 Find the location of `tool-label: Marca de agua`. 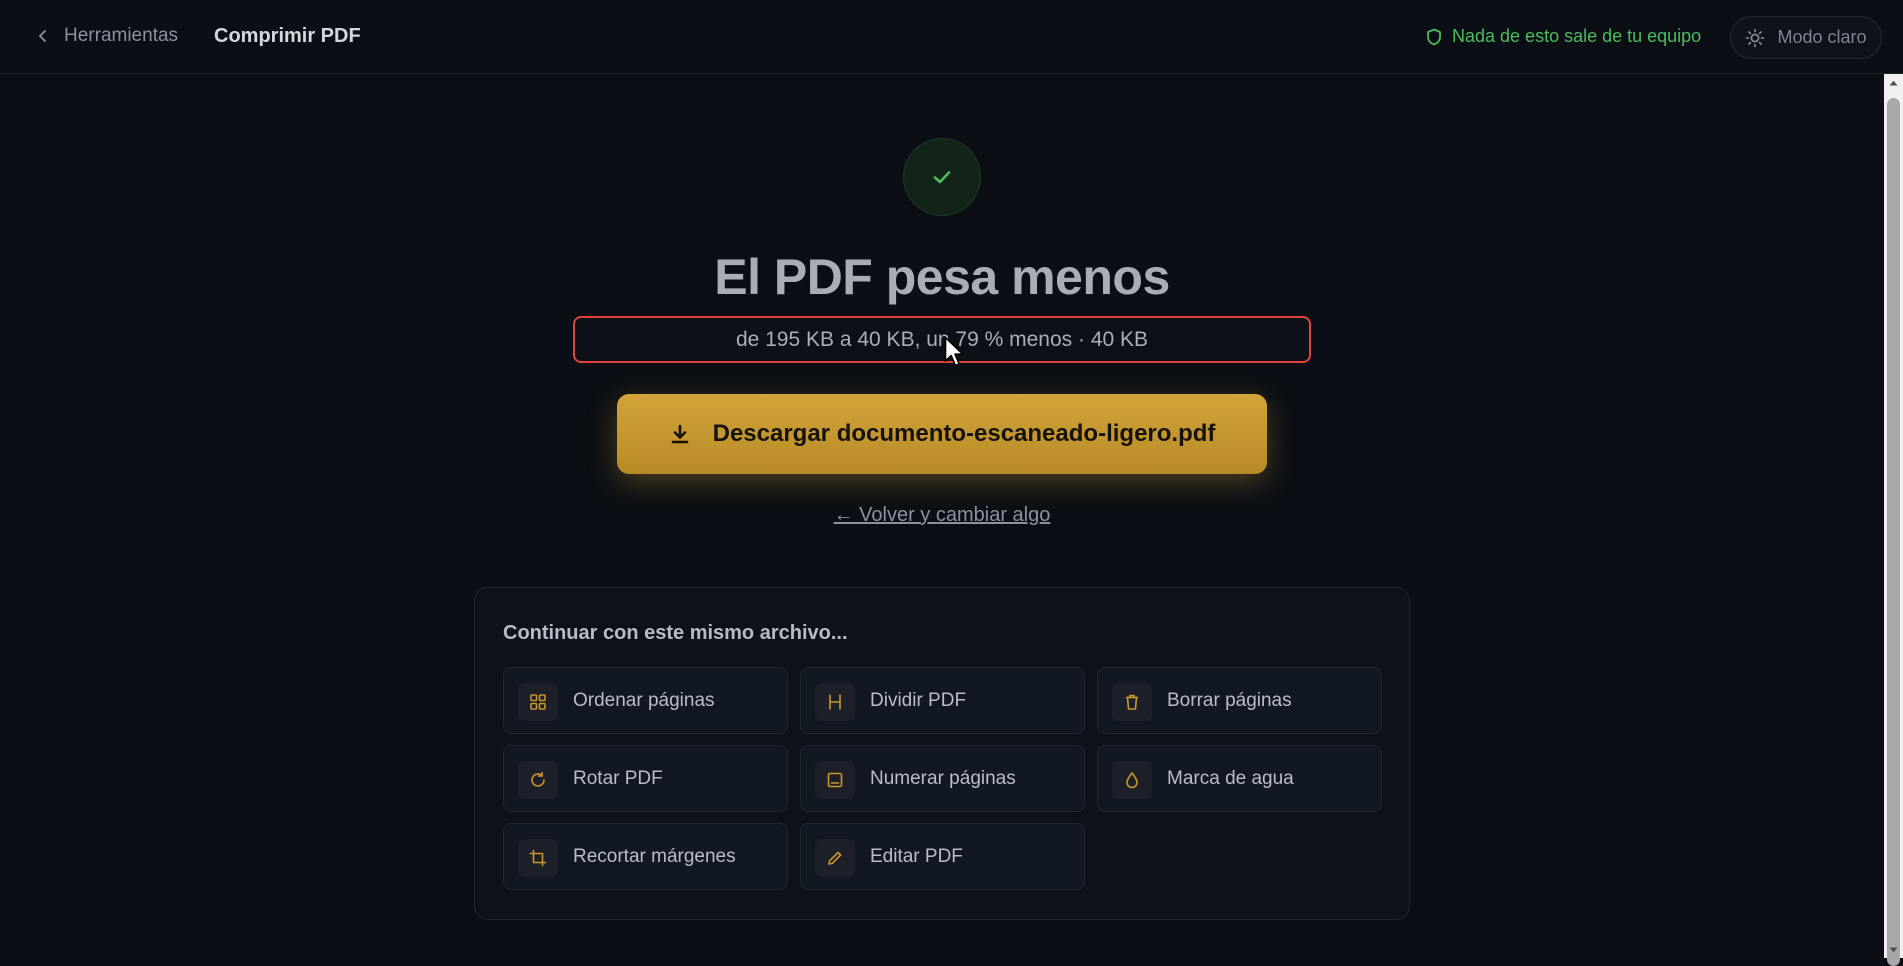

tool-label: Marca de agua is located at coordinates (1230, 778).